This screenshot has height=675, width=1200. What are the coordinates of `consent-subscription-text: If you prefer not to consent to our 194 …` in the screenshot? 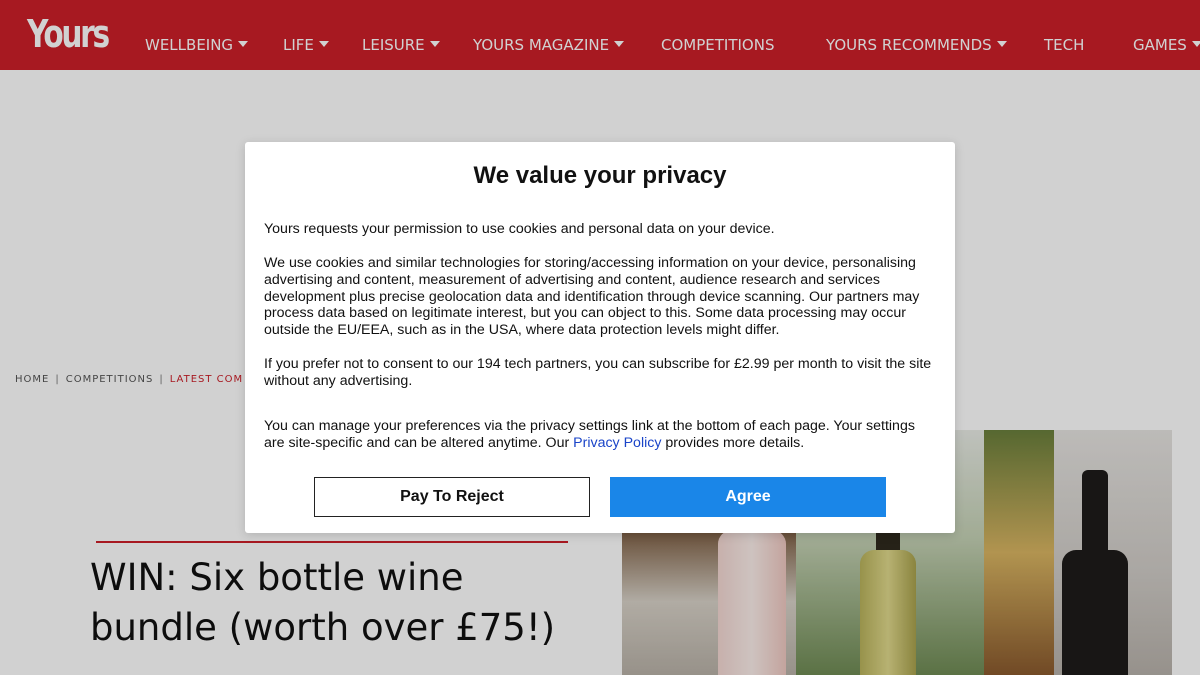 It's located at (598, 372).